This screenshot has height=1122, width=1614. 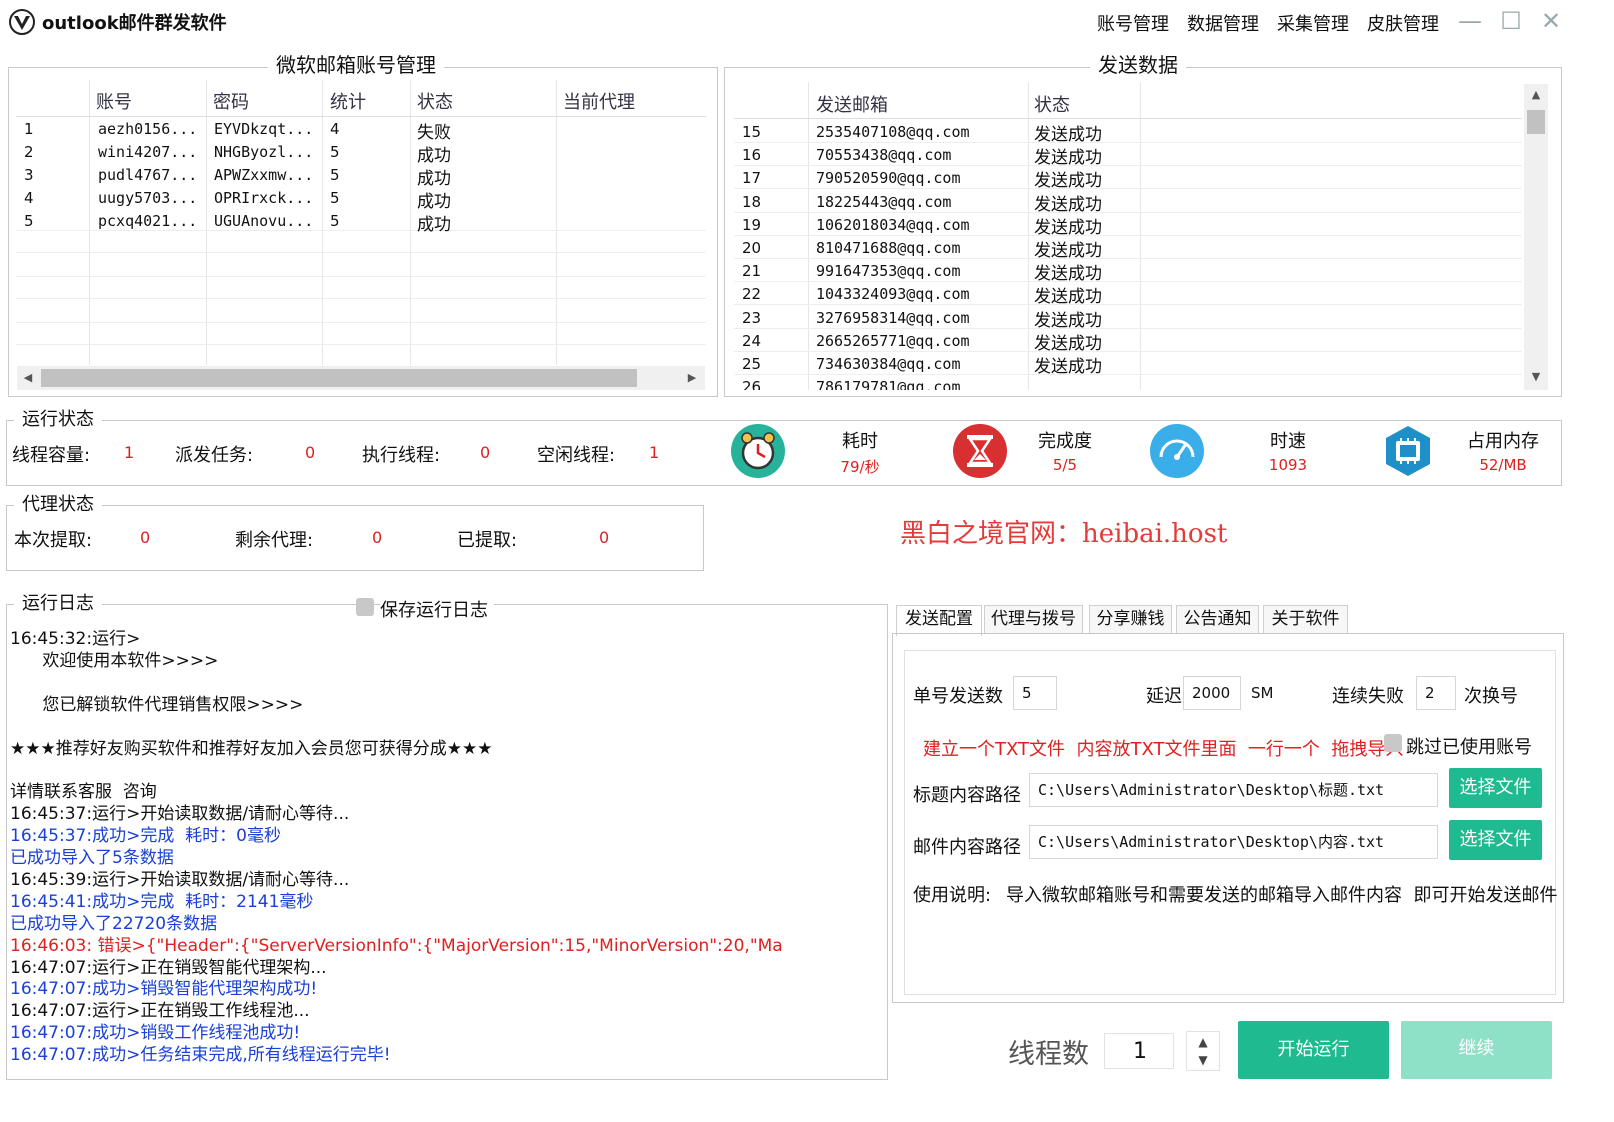 I want to click on fail-input: 2, so click(x=1436, y=693).